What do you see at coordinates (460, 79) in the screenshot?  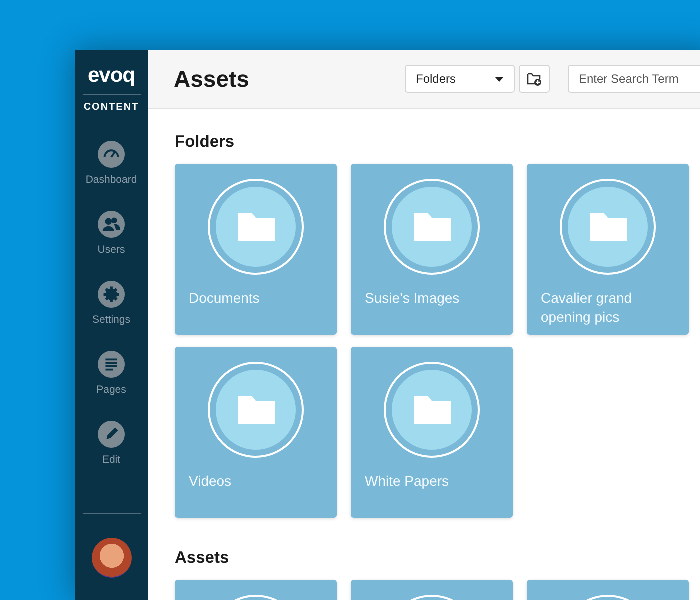 I see `view-dropdown: Folders` at bounding box center [460, 79].